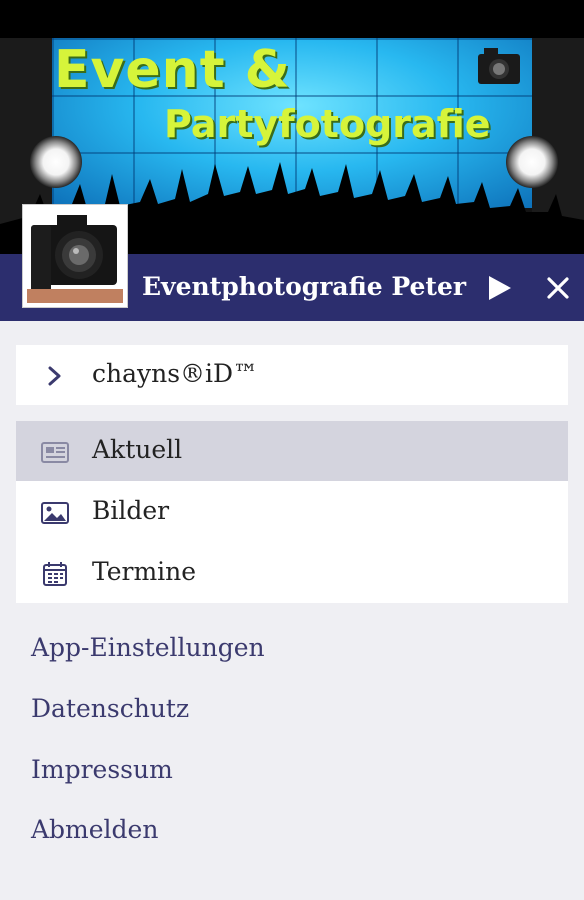  What do you see at coordinates (131, 510) in the screenshot?
I see `menu-item-label: Bilder` at bounding box center [131, 510].